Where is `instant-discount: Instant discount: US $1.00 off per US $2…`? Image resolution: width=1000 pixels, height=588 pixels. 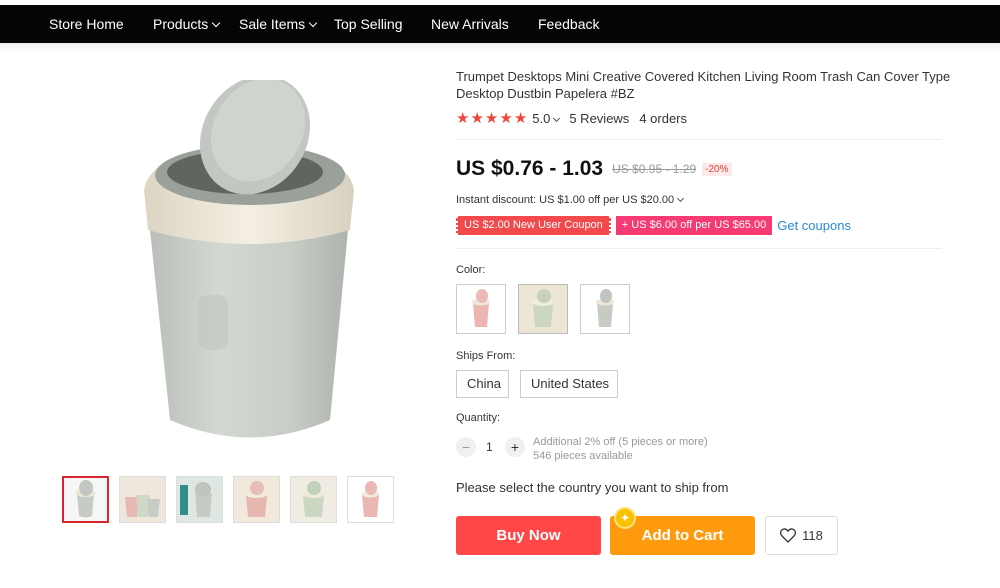
instant-discount: Instant discount: US $1.00 off per US $2… is located at coordinates (570, 200).